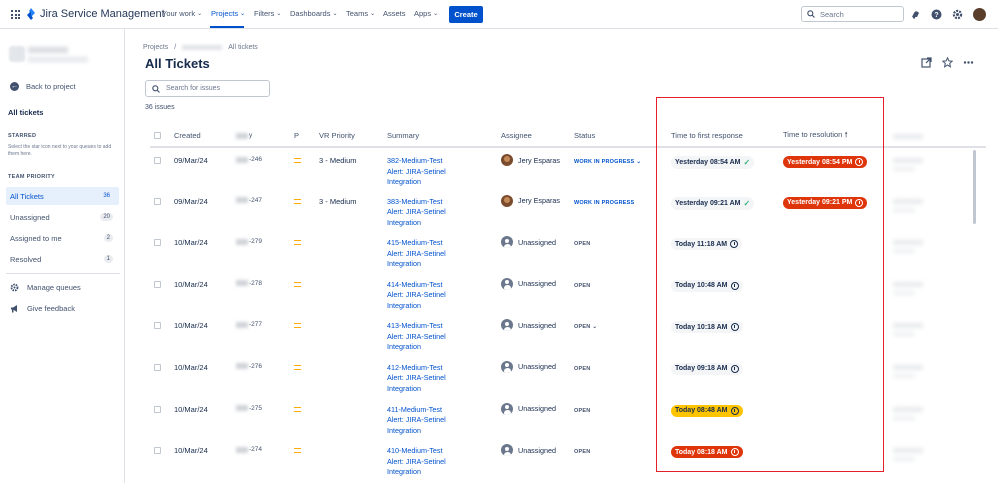 This screenshot has height=483, width=998. What do you see at coordinates (255, 241) in the screenshot?
I see `issue-key: -279` at bounding box center [255, 241].